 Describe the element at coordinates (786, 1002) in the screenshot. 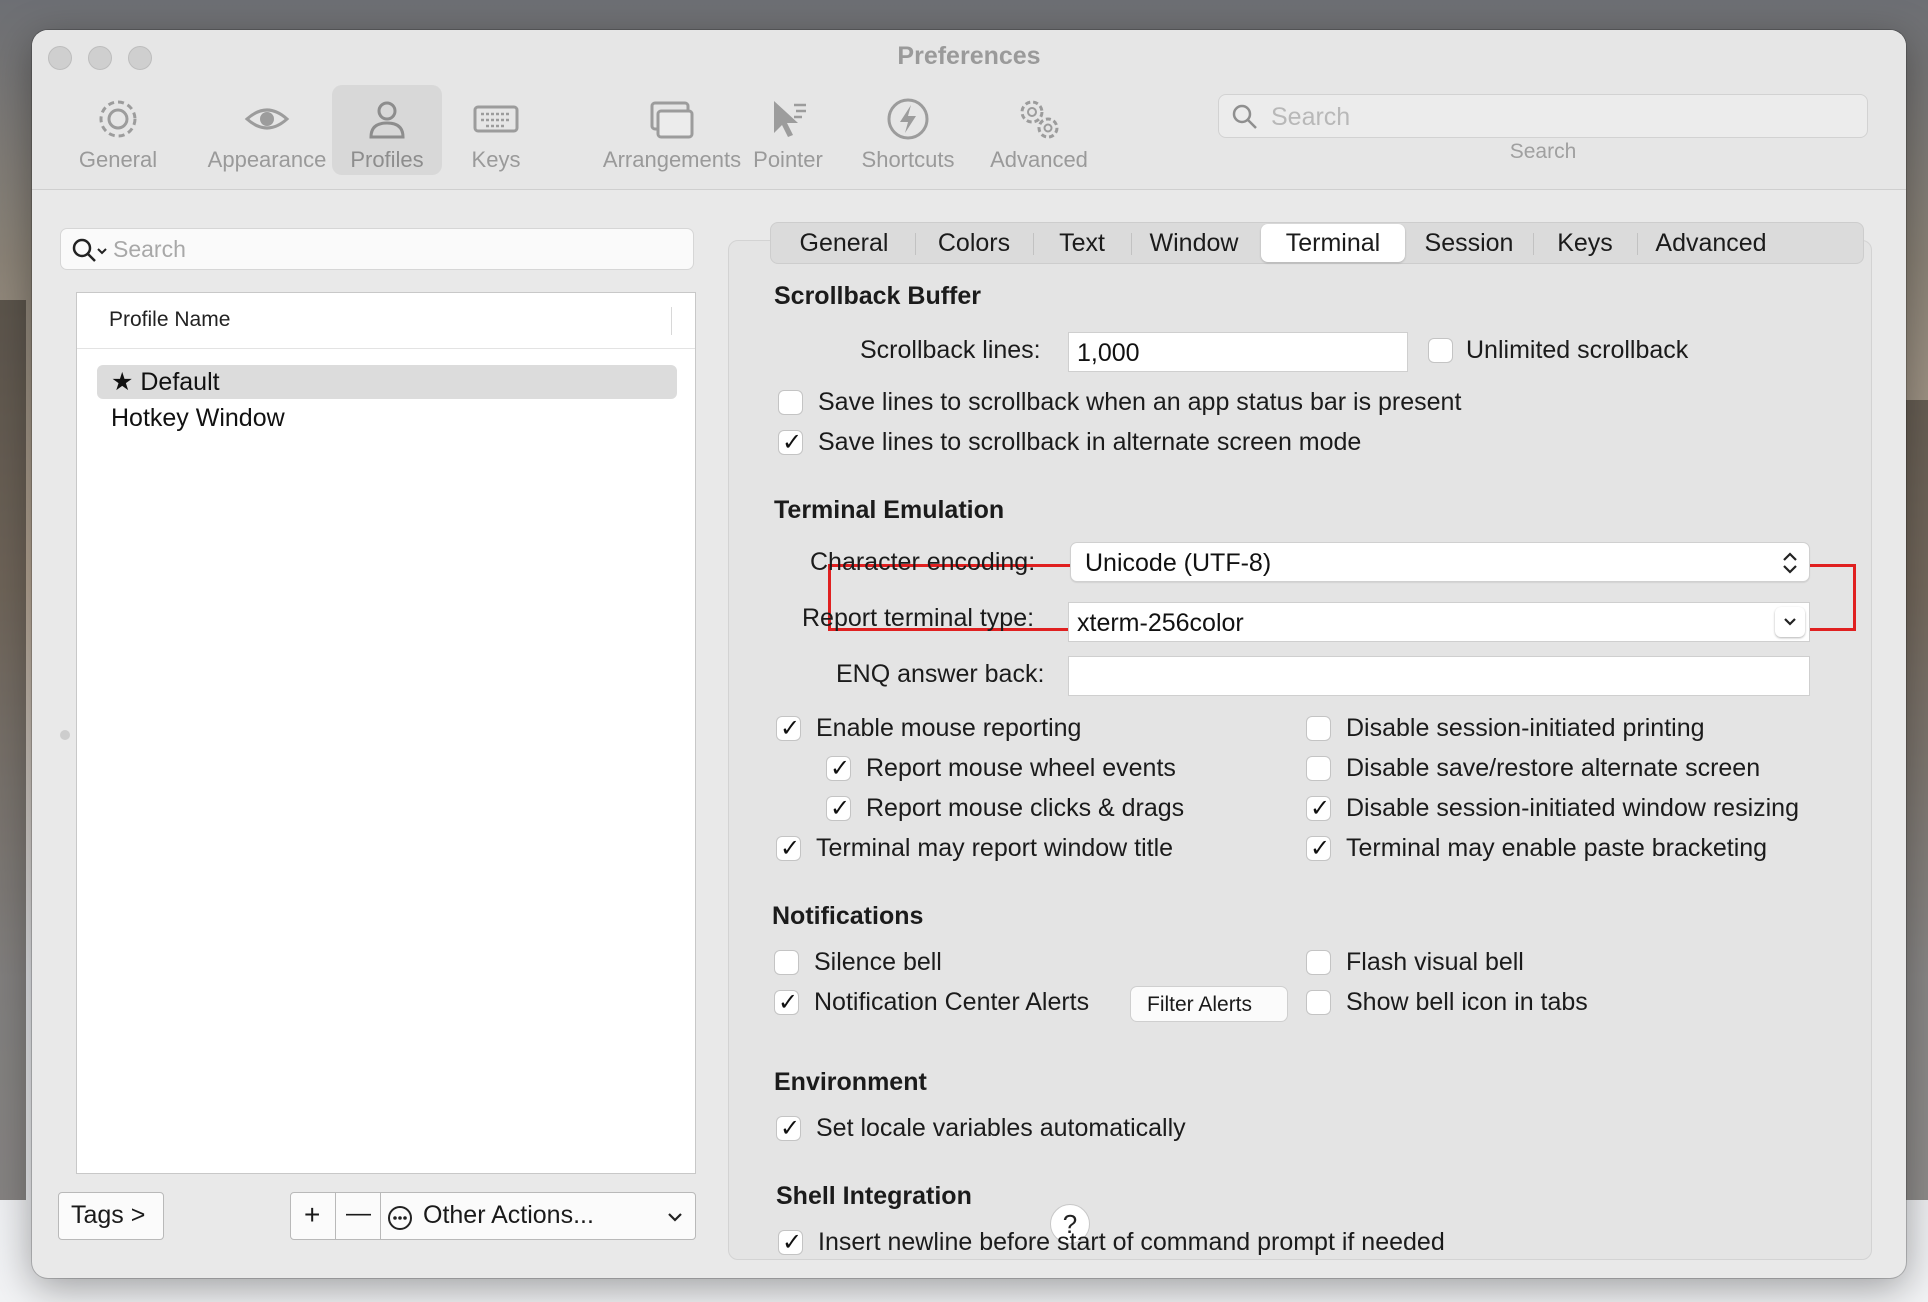

I see `notification-center-alerts-checkbox` at that location.